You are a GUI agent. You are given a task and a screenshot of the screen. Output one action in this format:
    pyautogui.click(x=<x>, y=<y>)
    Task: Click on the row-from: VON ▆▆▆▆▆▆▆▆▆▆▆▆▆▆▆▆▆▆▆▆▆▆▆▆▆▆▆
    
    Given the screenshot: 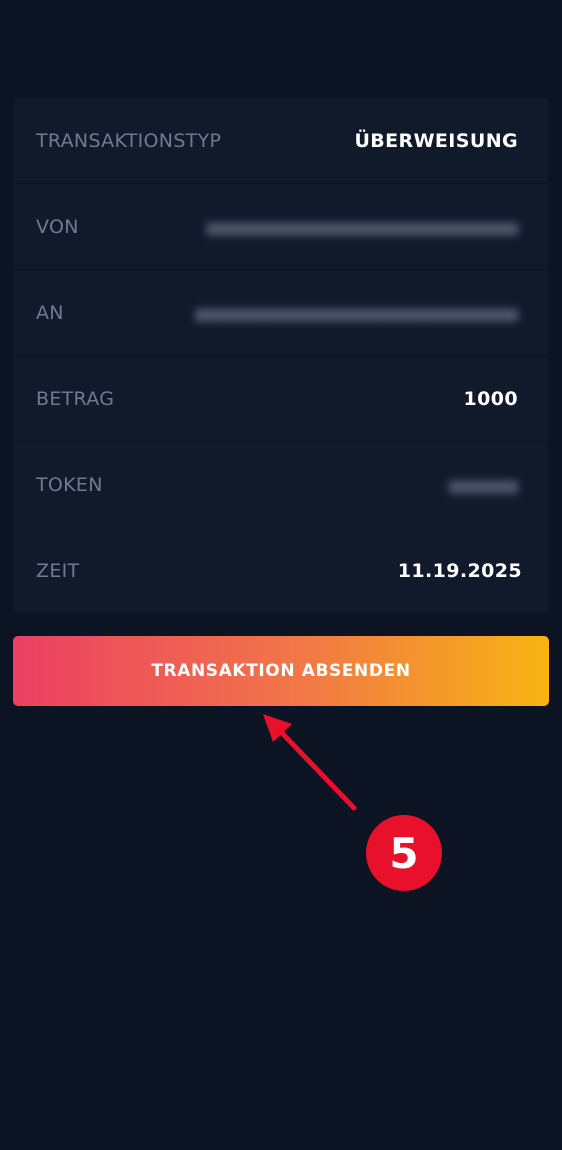 What is the action you would take?
    pyautogui.click(x=281, y=227)
    